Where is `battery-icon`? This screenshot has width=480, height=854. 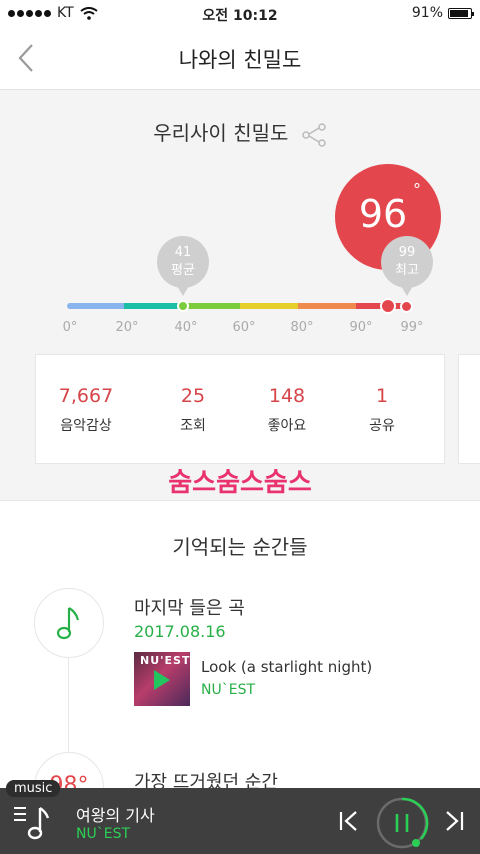
battery-icon is located at coordinates (461, 13).